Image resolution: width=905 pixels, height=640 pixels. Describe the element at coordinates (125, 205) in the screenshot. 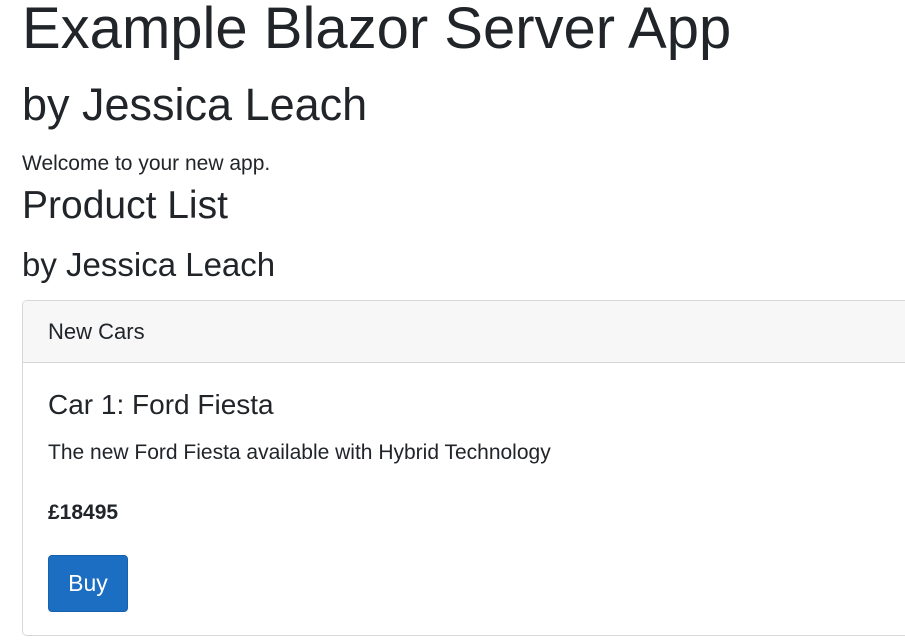

I see `product-list-title: Product List` at that location.